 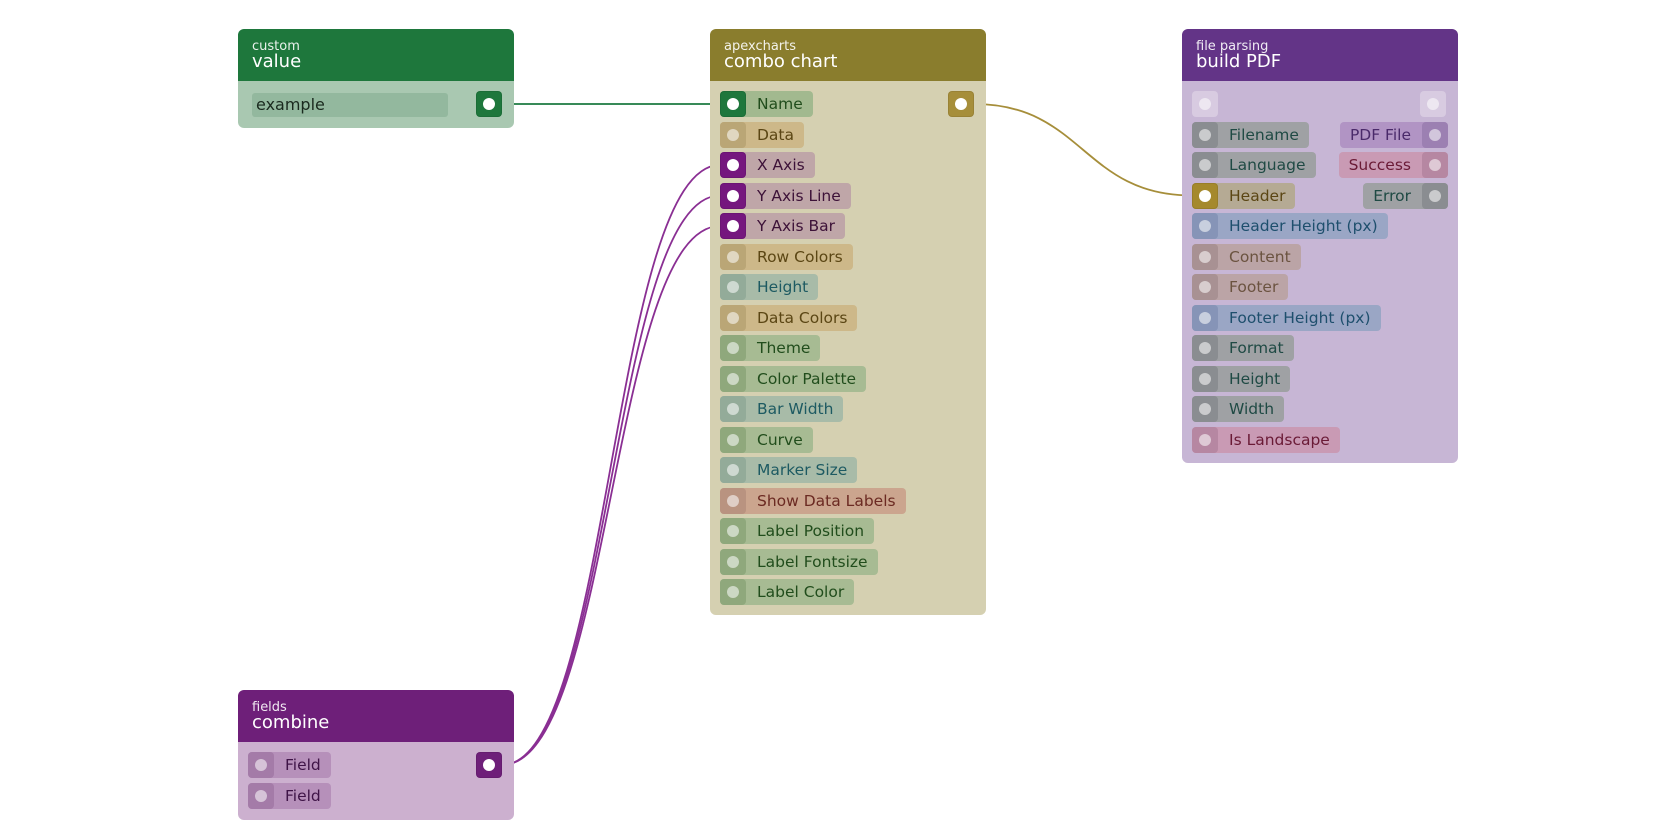 I want to click on output-success: Success, so click(x=1393, y=165).